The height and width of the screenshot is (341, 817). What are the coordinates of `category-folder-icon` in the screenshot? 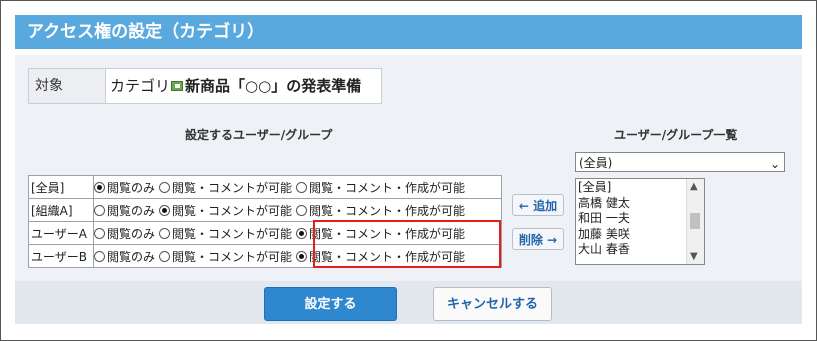 It's located at (177, 86).